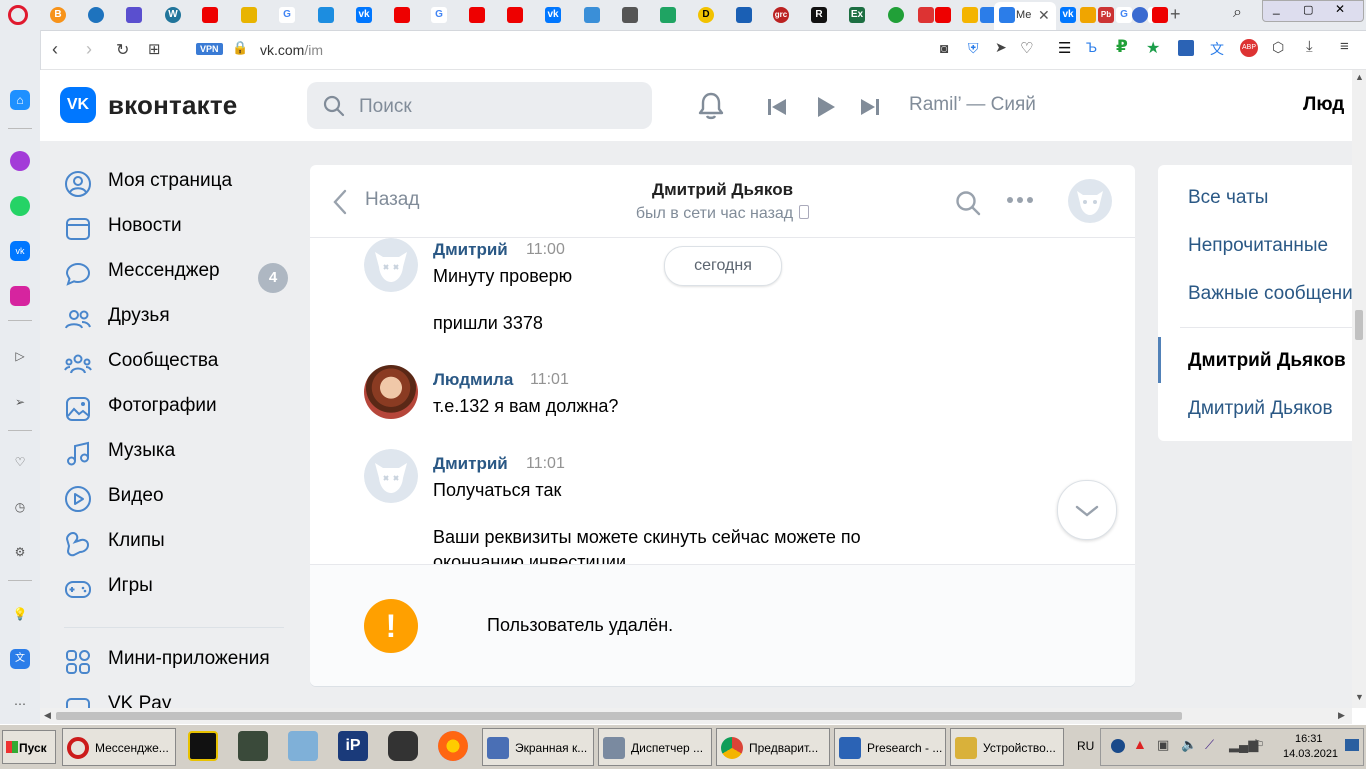  I want to click on shield-check-icon: ⛨, so click(973, 48).